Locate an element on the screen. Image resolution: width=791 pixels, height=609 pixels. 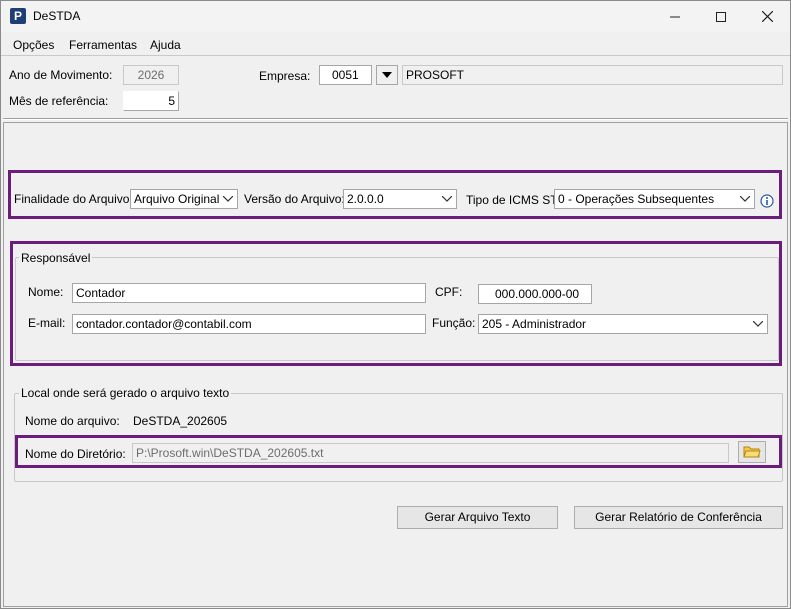
versao-label: Versão do Arquivo: is located at coordinates (294, 199).